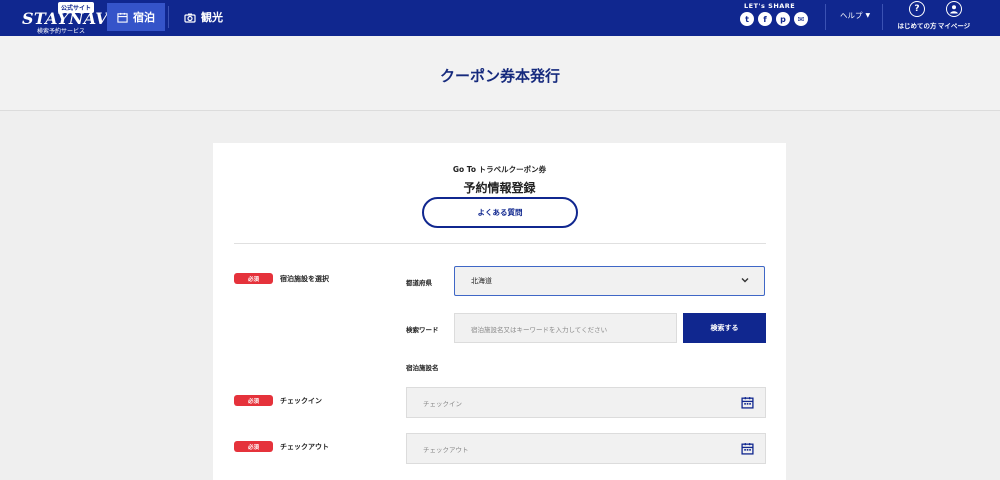  Describe the element at coordinates (419, 283) in the screenshot. I see `prefecture-label: 都道府県` at that location.